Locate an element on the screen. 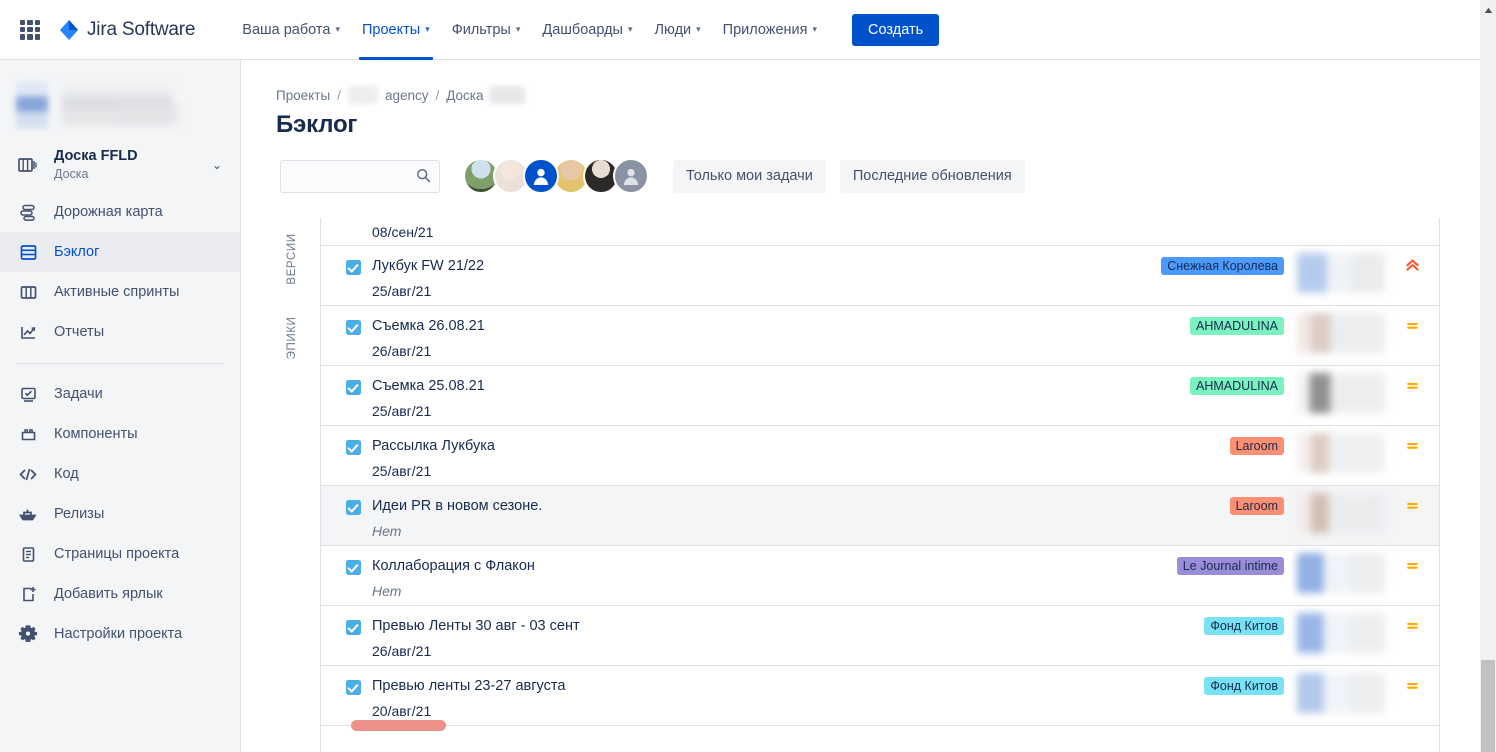 Image resolution: width=1496 pixels, height=752 pixels. sidebar-item-releases: Релизы is located at coordinates (120, 514).